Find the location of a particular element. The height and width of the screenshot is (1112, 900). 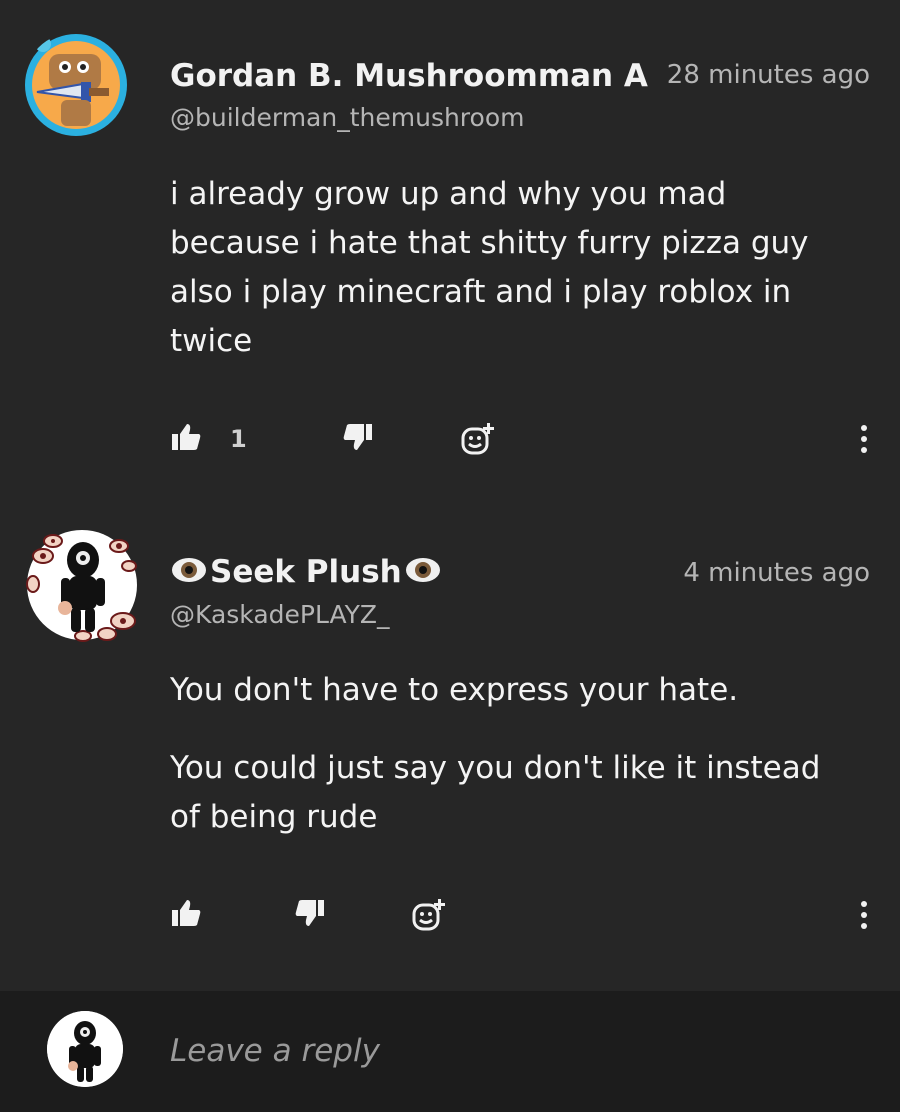

timestamp: 4 minutes ago is located at coordinates (770, 573).